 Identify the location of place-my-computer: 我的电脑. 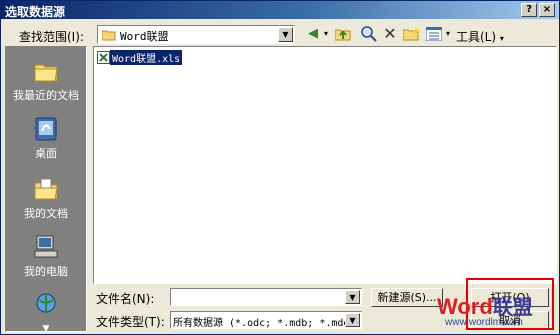
(46, 256).